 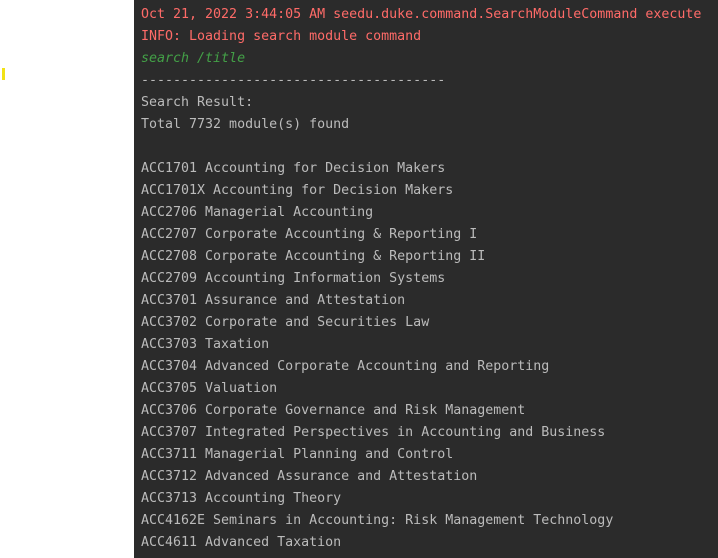 What do you see at coordinates (281, 36) in the screenshot?
I see `log-info-line: INFO: Loading search module command` at bounding box center [281, 36].